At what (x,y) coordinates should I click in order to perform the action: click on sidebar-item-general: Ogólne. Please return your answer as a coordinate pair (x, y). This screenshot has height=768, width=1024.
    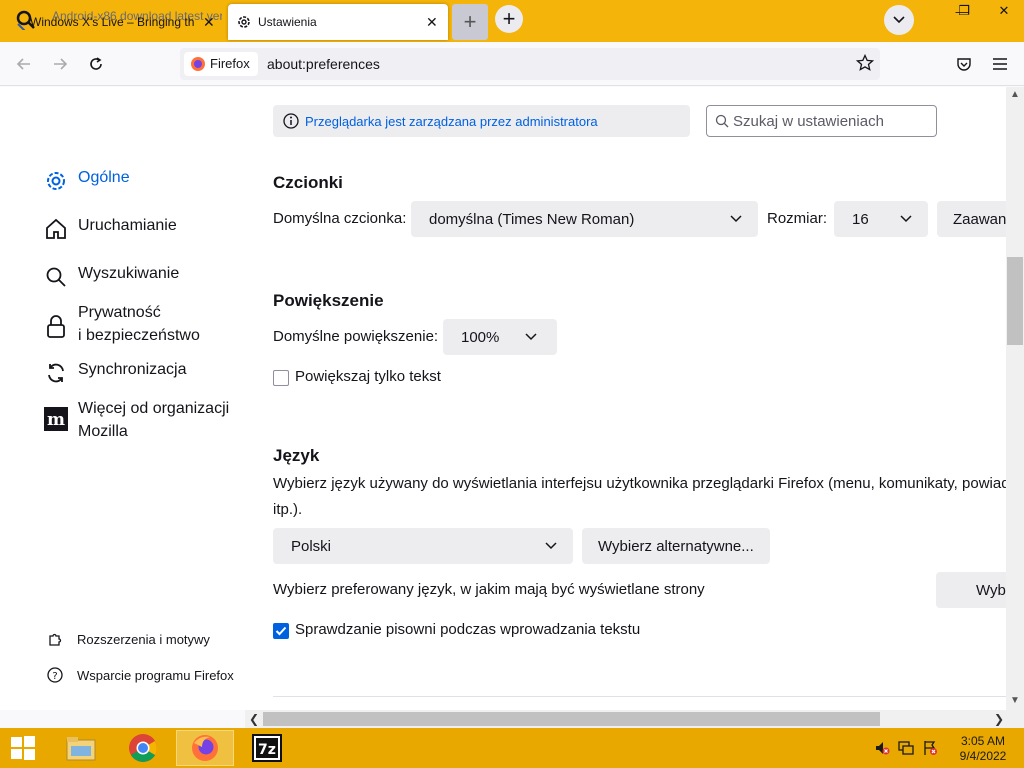
    Looking at the image, I should click on (87, 181).